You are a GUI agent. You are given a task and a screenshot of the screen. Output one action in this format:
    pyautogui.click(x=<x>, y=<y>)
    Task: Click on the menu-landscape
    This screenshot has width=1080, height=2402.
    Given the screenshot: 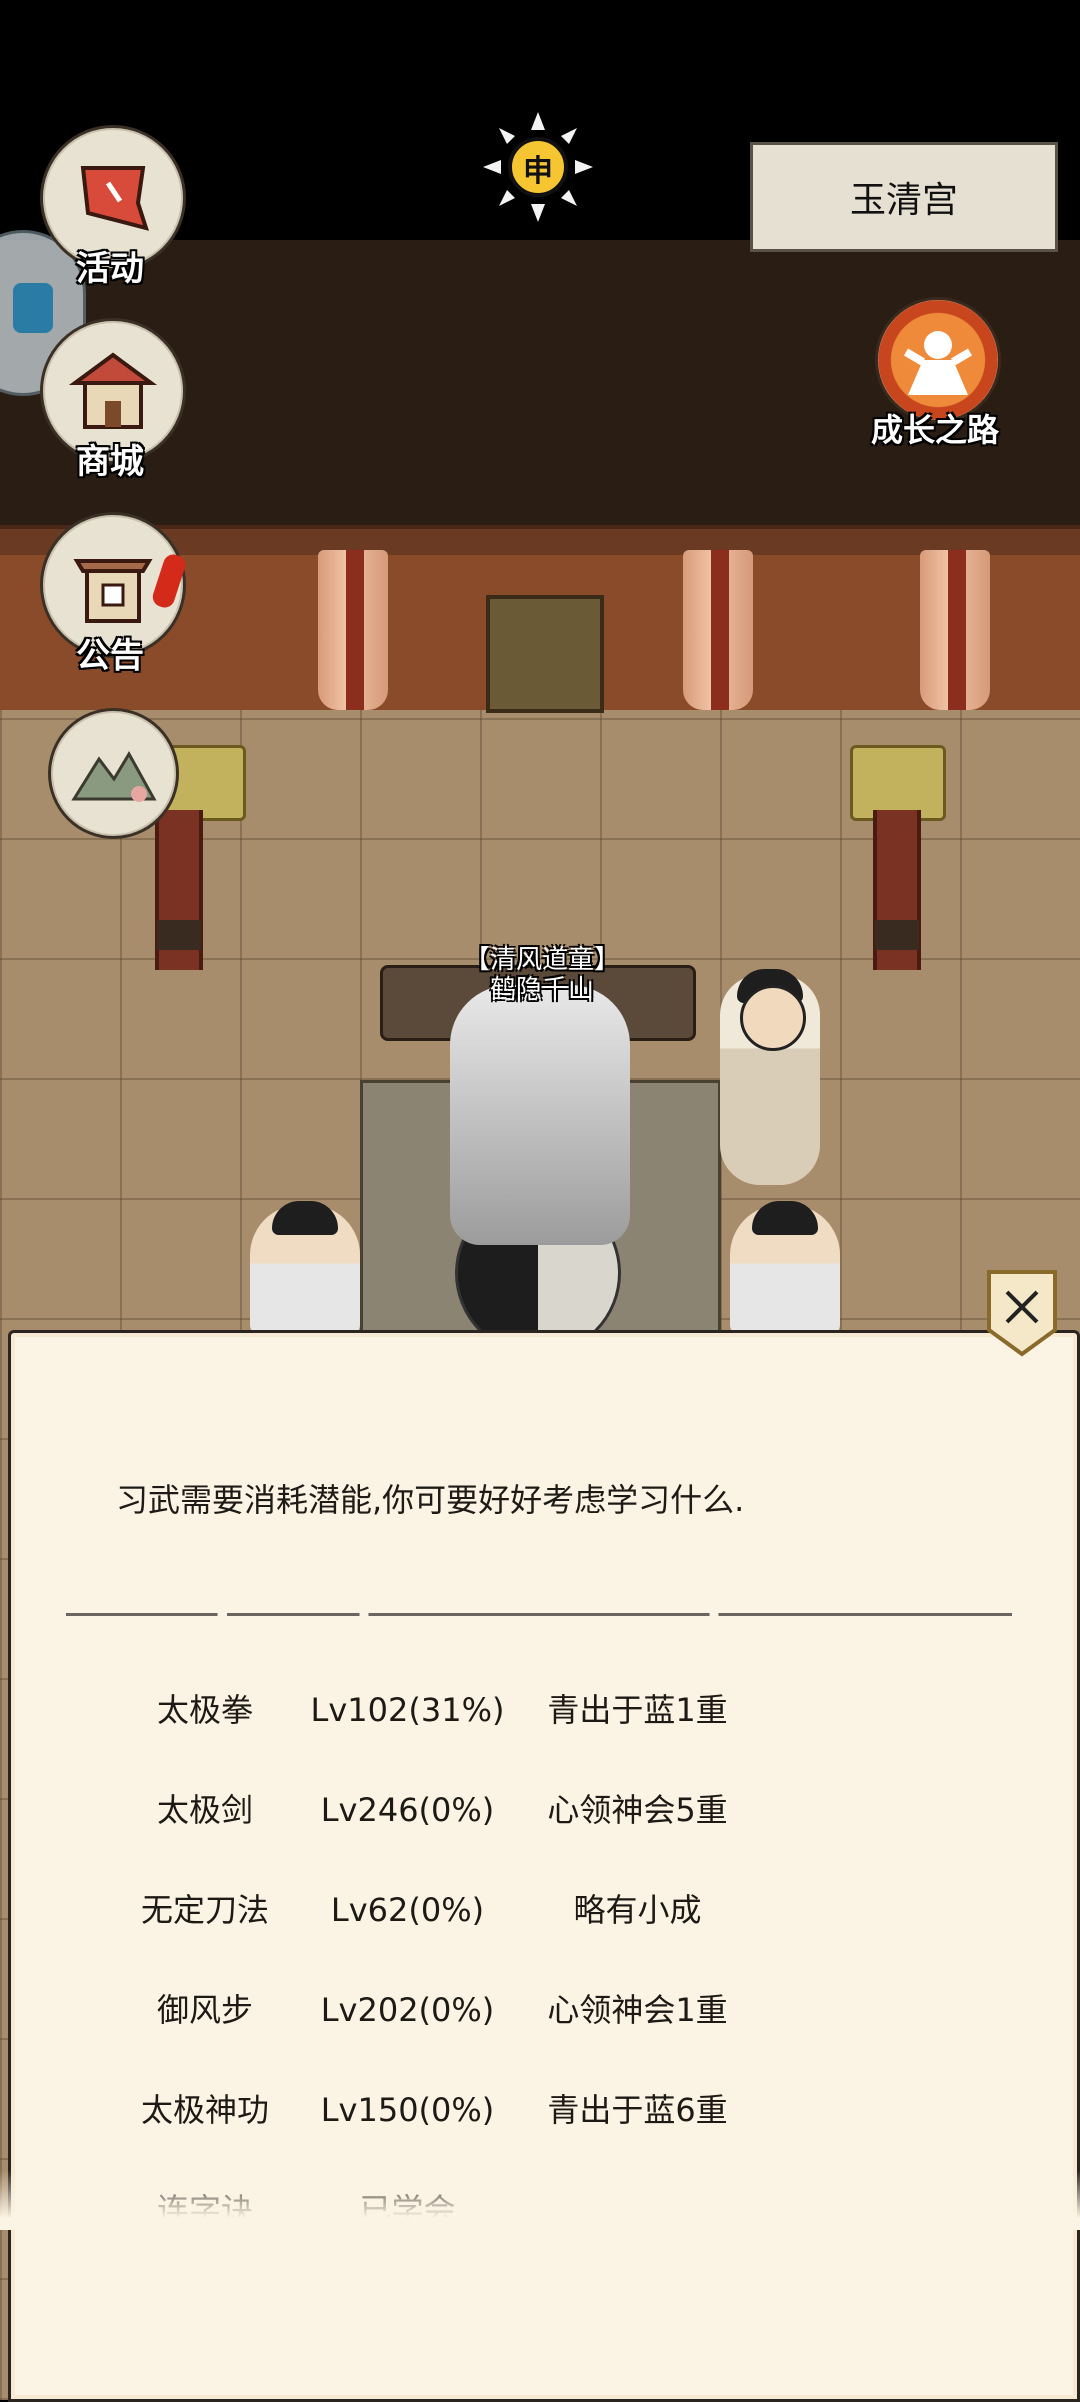 What is the action you would take?
    pyautogui.click(x=113, y=773)
    